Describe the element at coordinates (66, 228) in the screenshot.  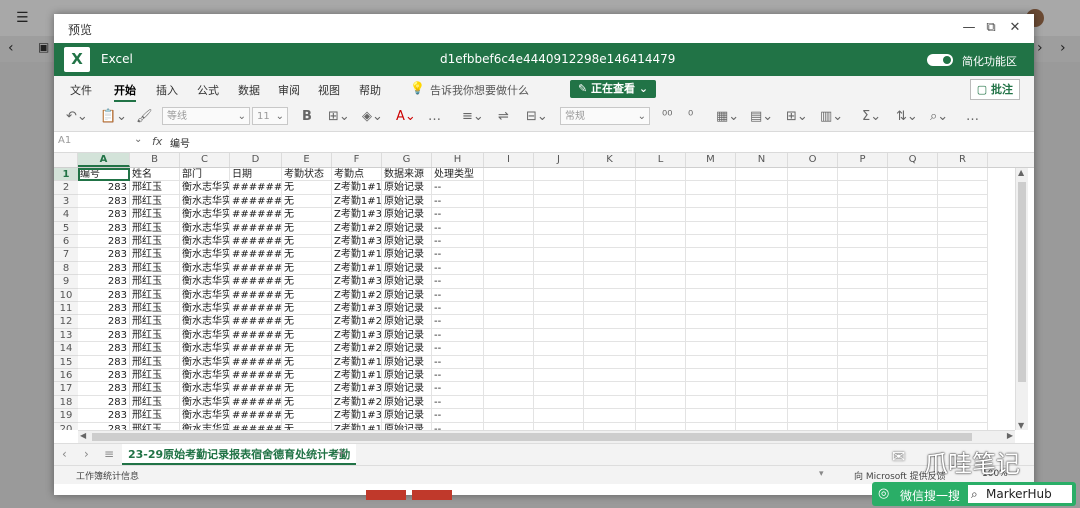
I see `row-header: 5` at that location.